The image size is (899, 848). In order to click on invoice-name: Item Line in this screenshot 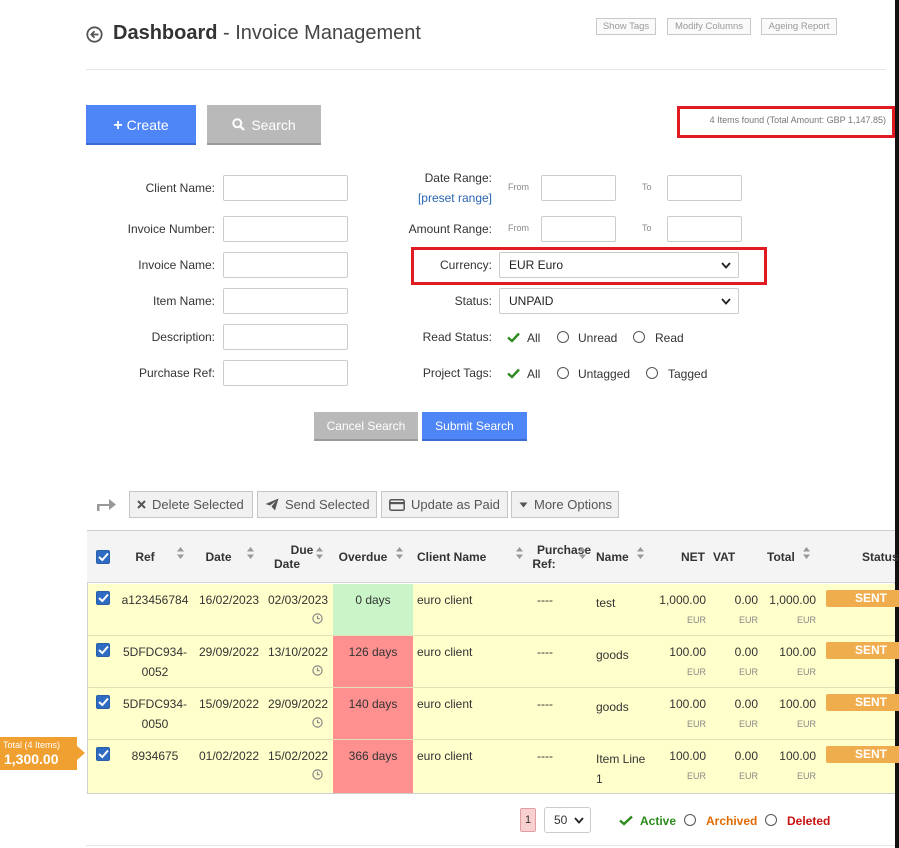, I will do `click(621, 759)`.